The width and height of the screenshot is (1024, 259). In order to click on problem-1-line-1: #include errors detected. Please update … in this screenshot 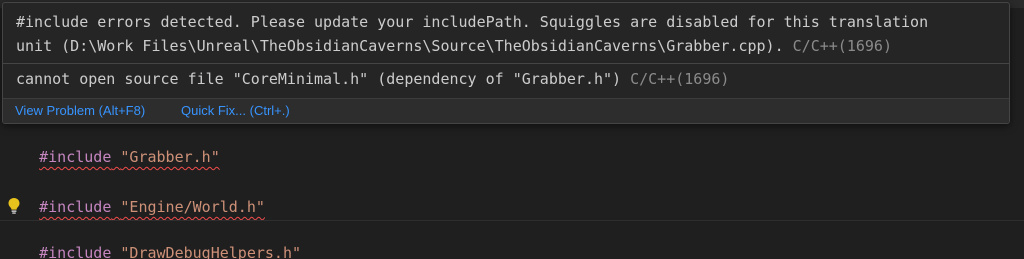, I will do `click(472, 22)`.